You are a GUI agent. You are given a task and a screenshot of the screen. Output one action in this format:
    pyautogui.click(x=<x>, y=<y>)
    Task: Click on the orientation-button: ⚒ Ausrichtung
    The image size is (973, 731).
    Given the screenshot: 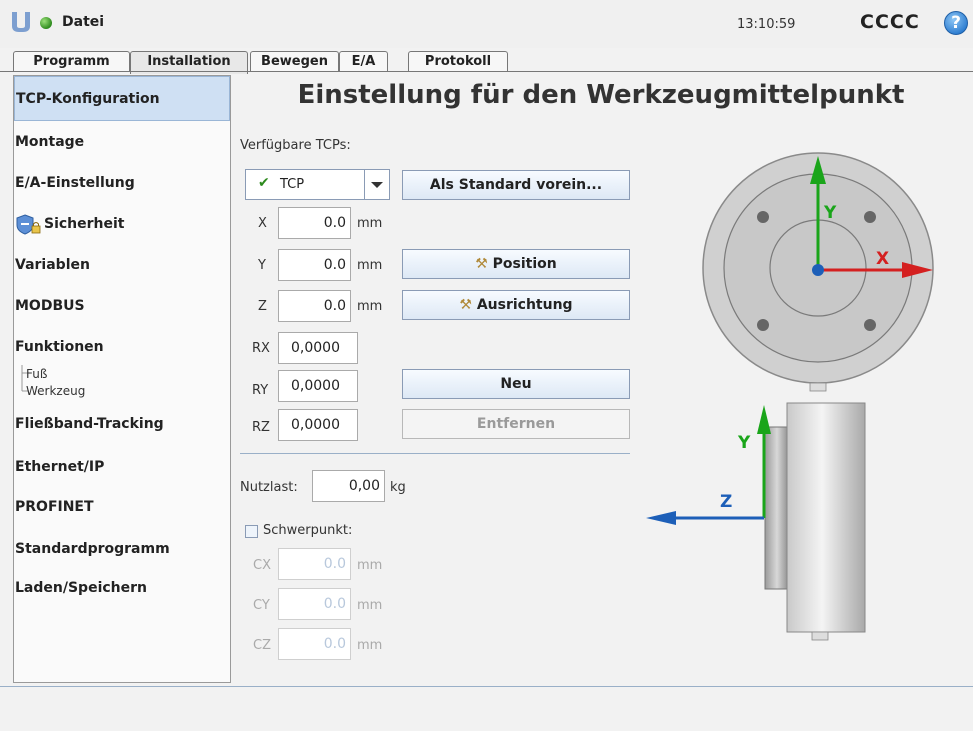 What is the action you would take?
    pyautogui.click(x=516, y=305)
    